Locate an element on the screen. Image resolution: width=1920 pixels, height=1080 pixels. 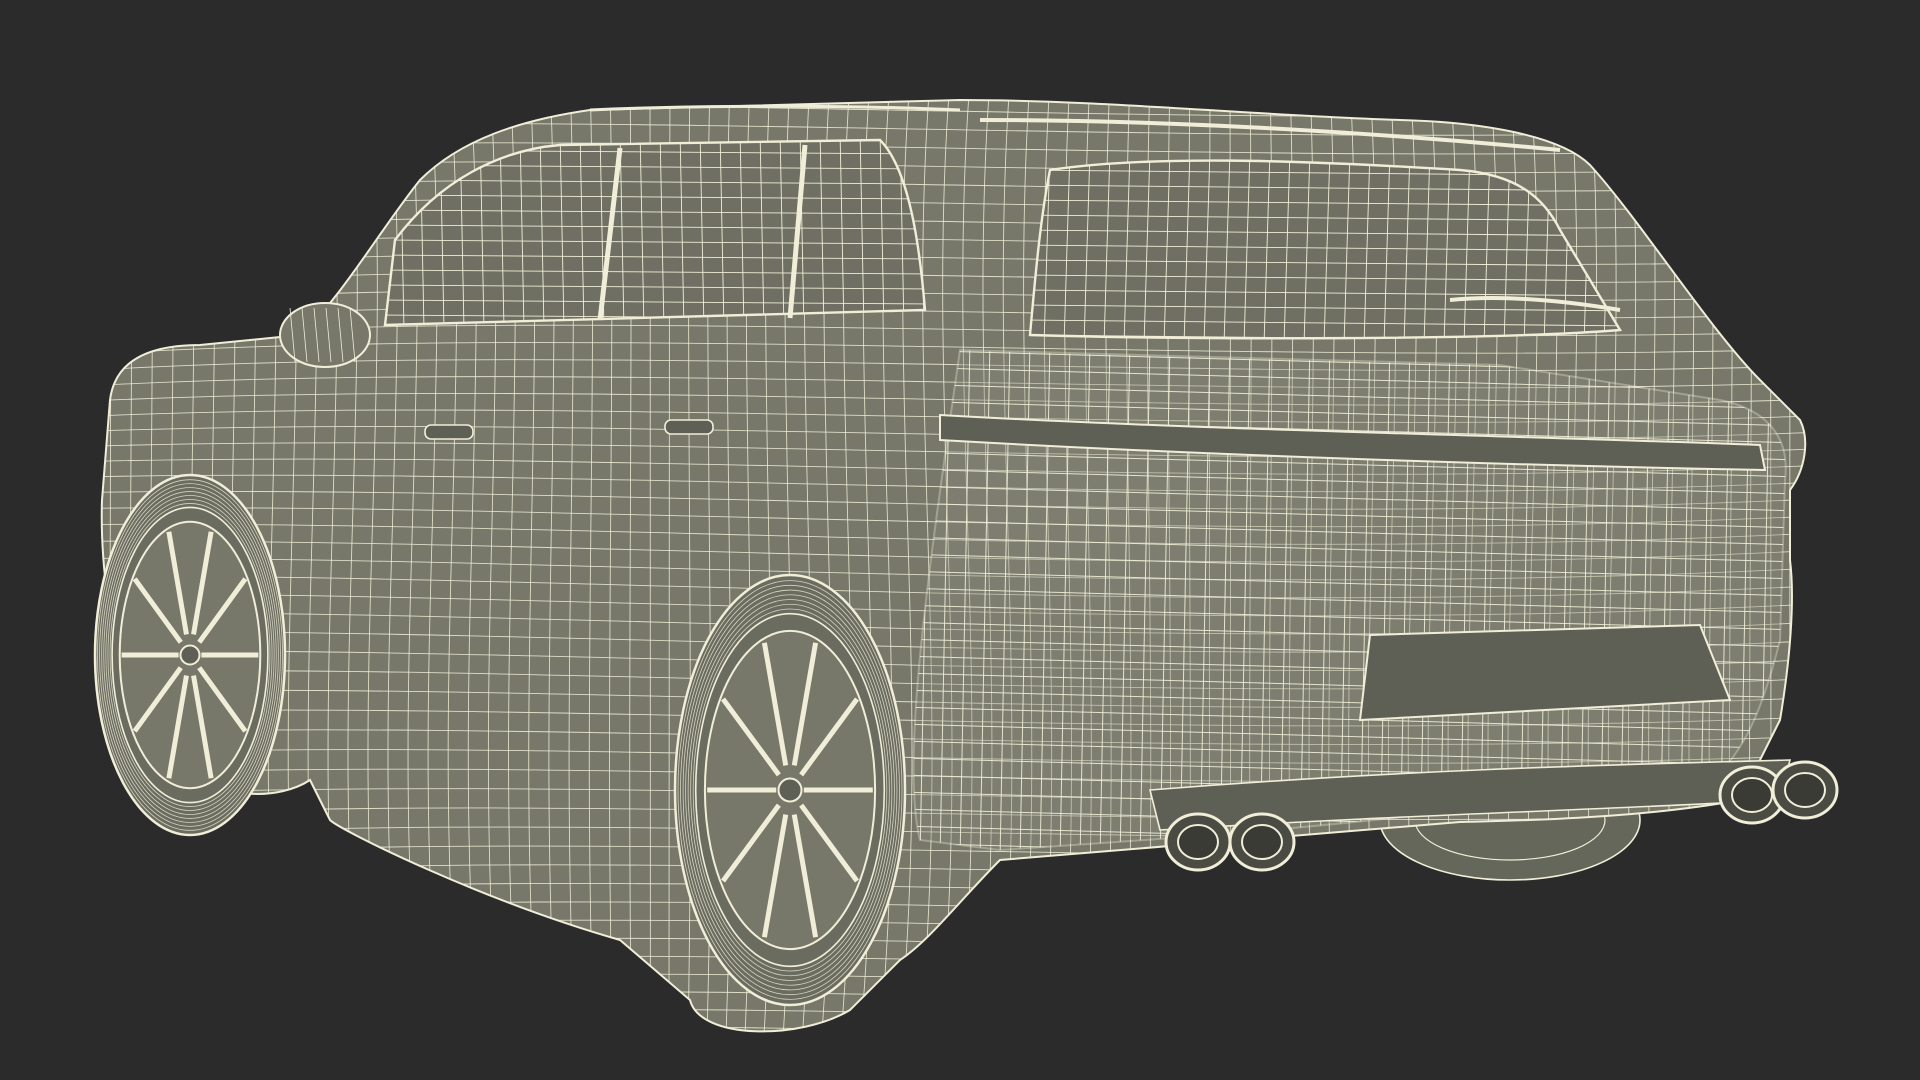
rear-left-wheel is located at coordinates (790, 790).